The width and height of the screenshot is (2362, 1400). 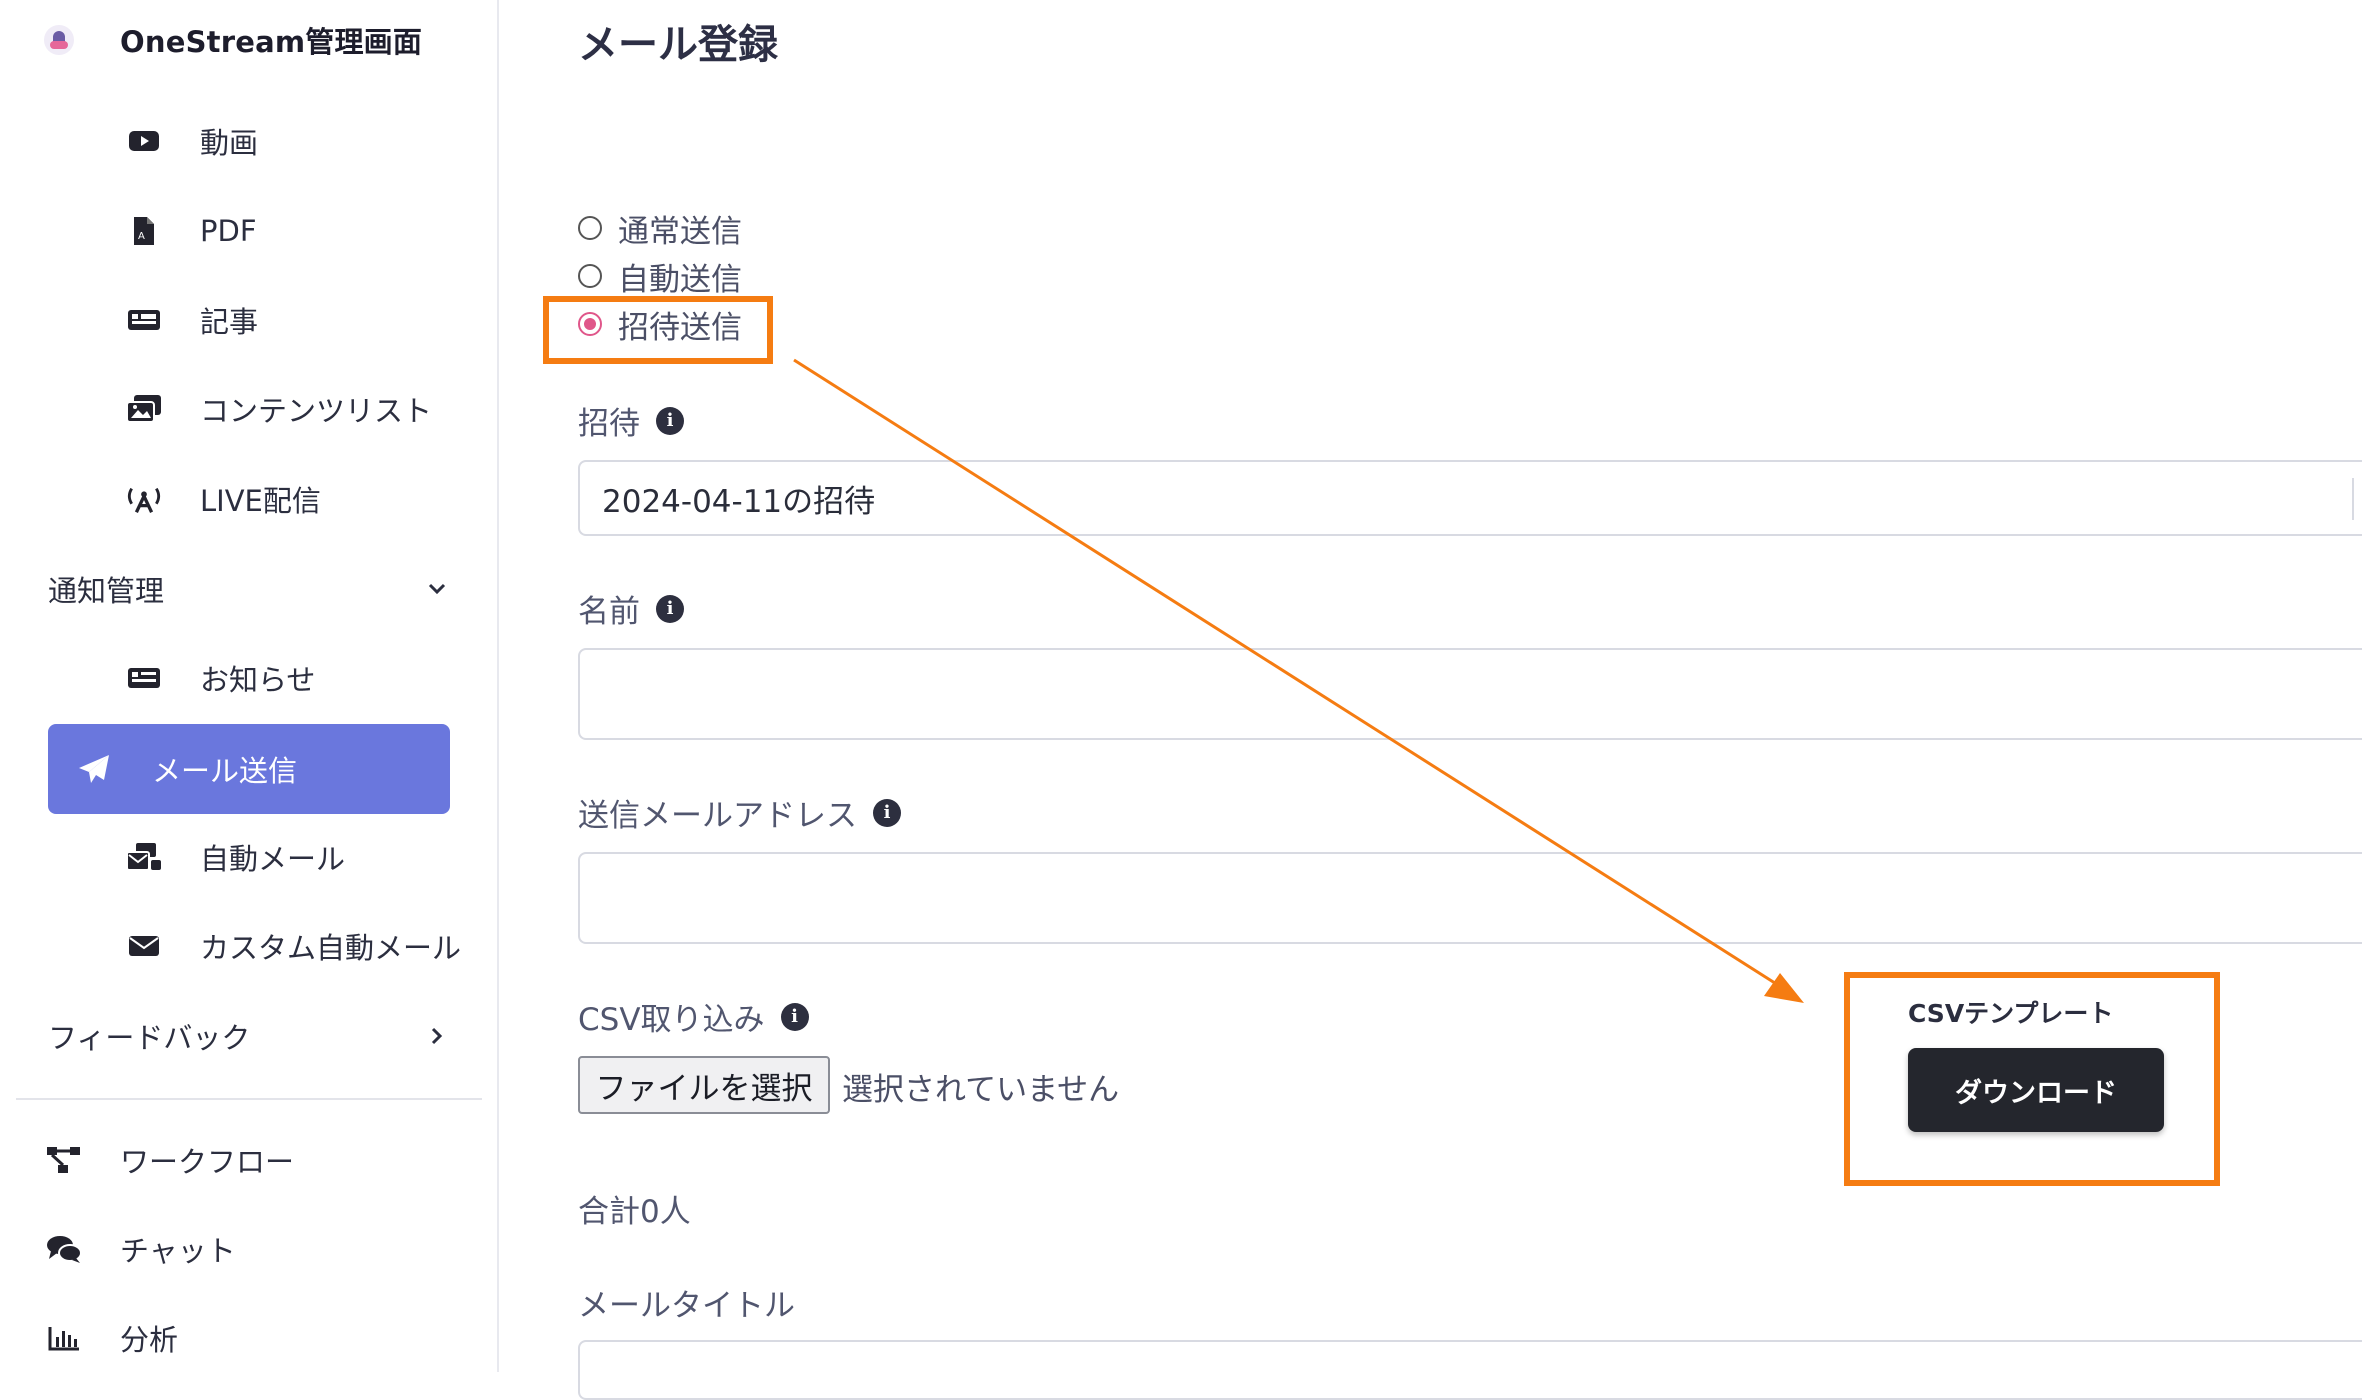 I want to click on sidebar-item-video: 動画, so click(x=248, y=141).